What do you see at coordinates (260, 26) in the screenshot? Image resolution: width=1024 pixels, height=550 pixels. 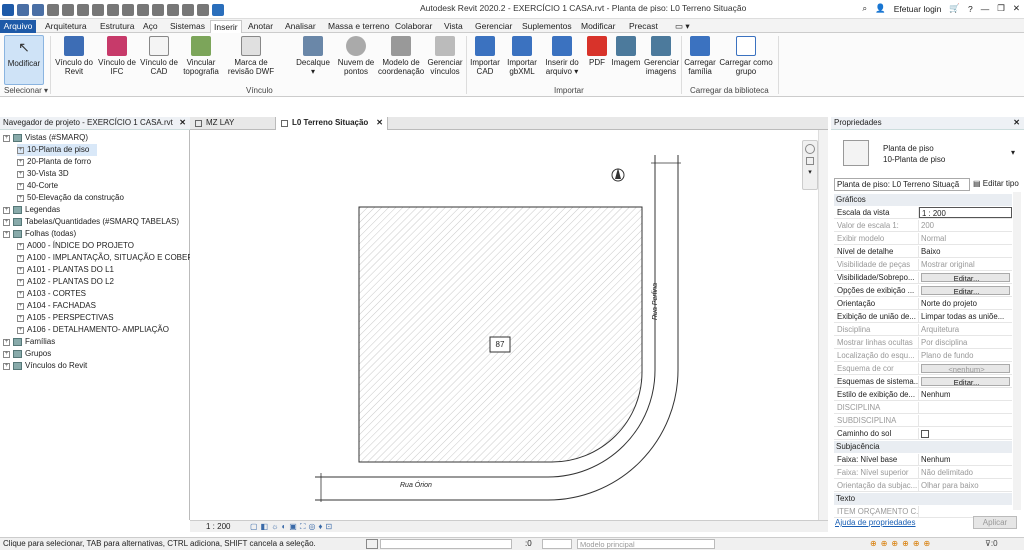 I see `tab-anotar: Anotar` at bounding box center [260, 26].